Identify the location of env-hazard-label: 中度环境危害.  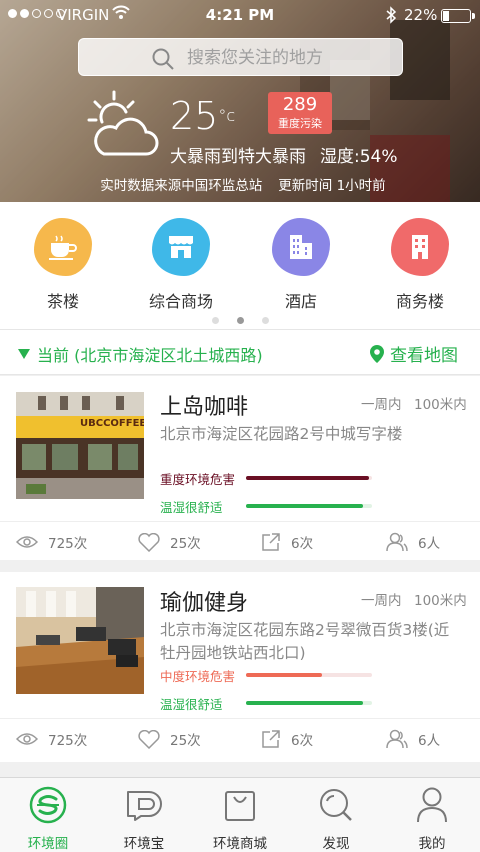
(198, 676).